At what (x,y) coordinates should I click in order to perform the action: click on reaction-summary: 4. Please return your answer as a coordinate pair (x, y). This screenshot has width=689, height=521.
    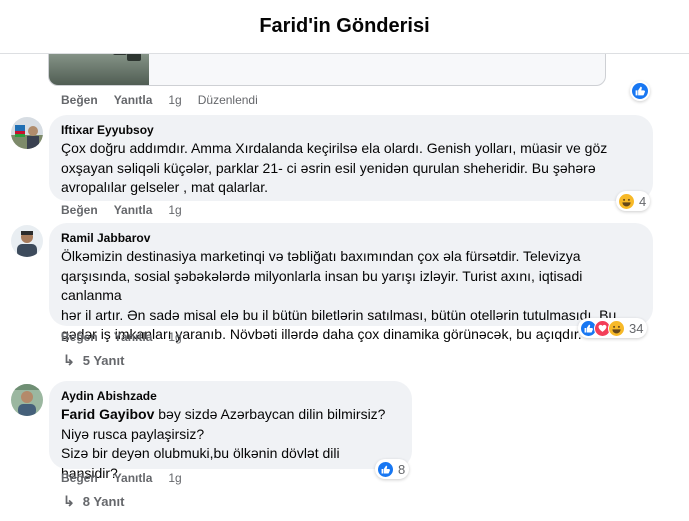
    Looking at the image, I should click on (633, 201).